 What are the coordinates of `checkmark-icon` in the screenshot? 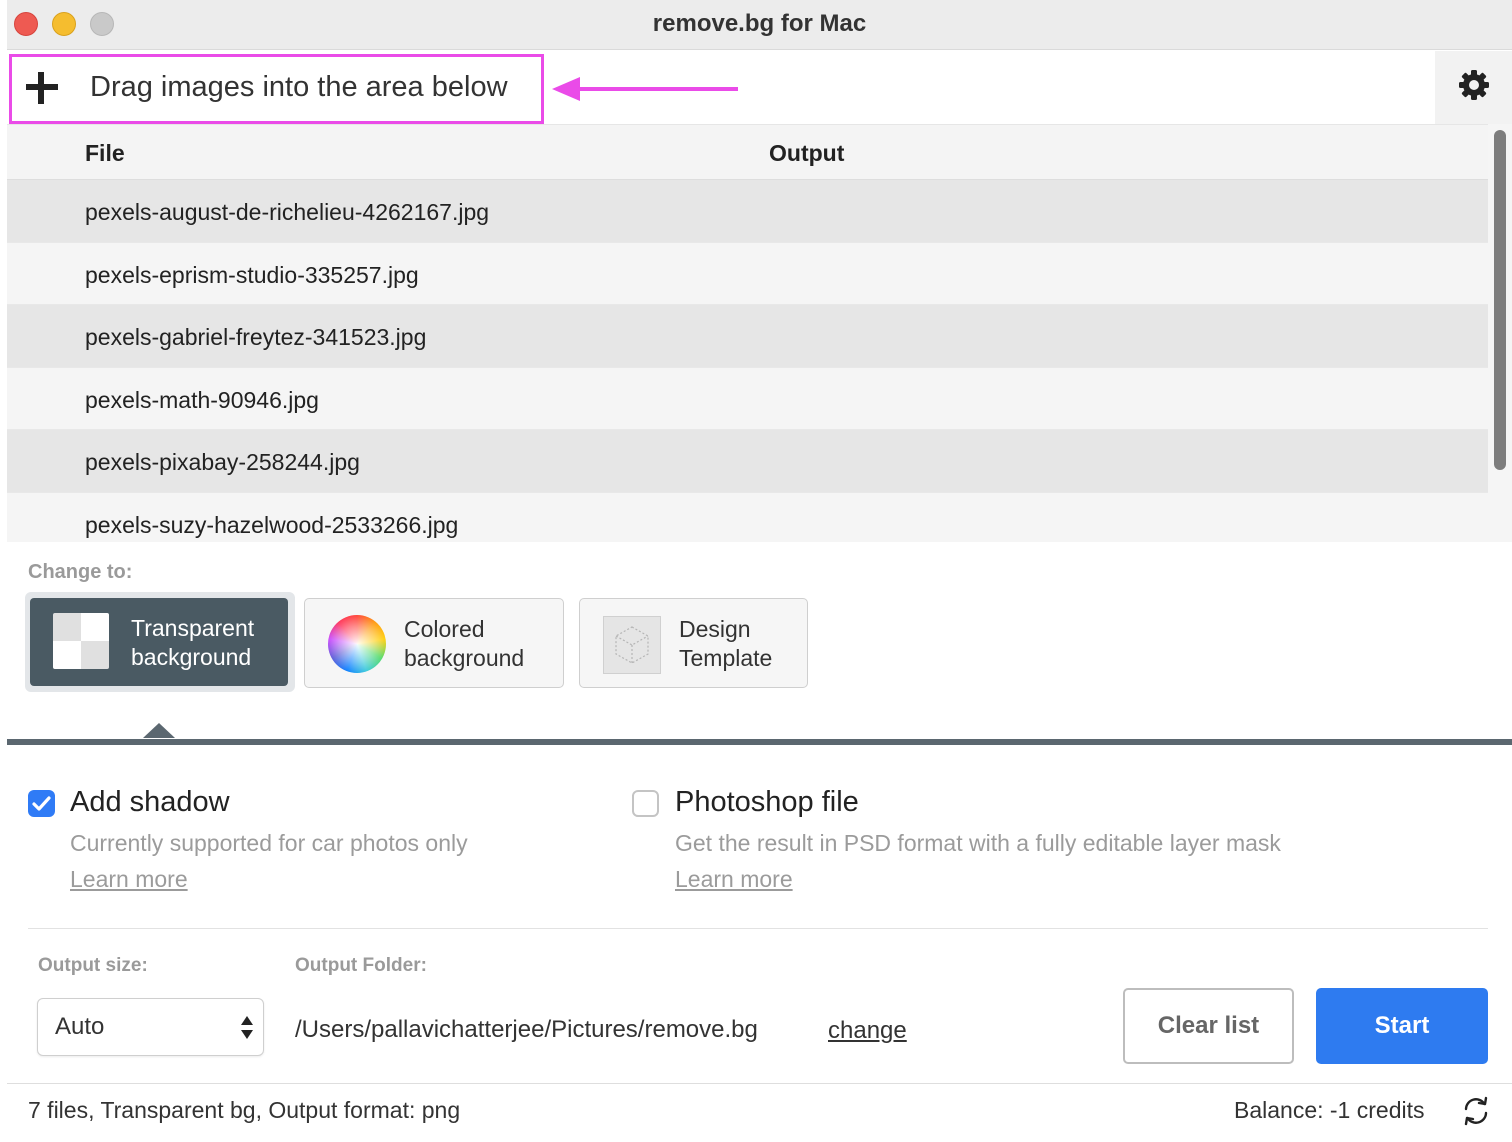 It's located at (41, 803).